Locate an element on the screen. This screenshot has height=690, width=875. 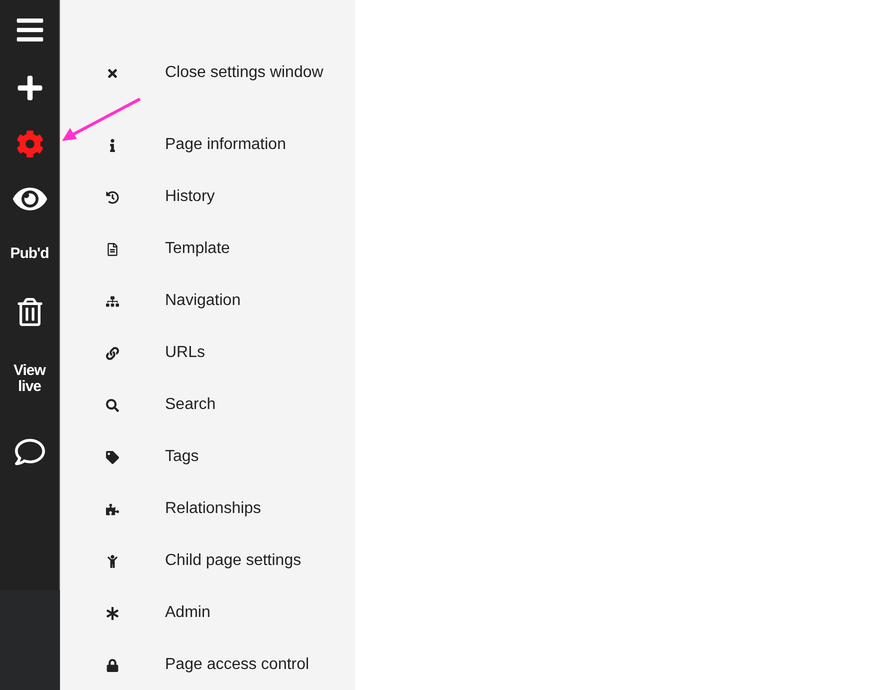
history-icon is located at coordinates (112, 197).